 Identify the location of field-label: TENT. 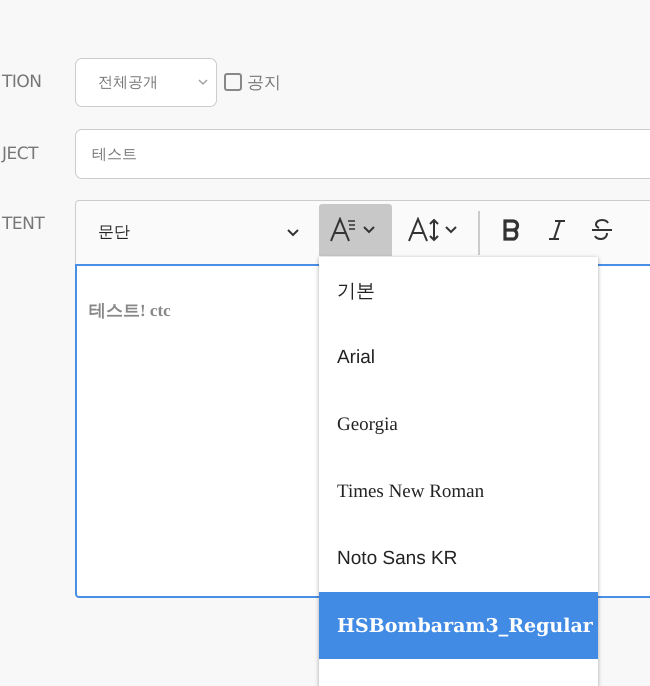
(23, 224).